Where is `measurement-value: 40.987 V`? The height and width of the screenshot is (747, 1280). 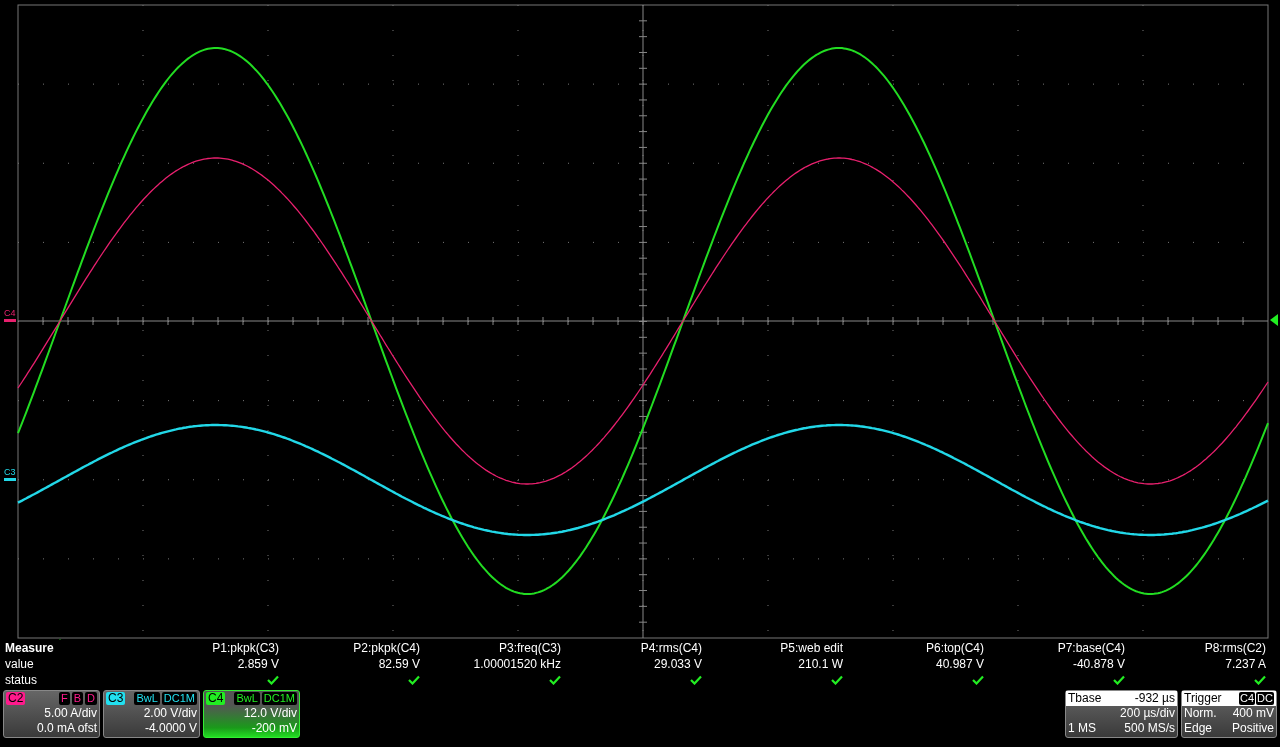
measurement-value: 40.987 V is located at coordinates (959, 664).